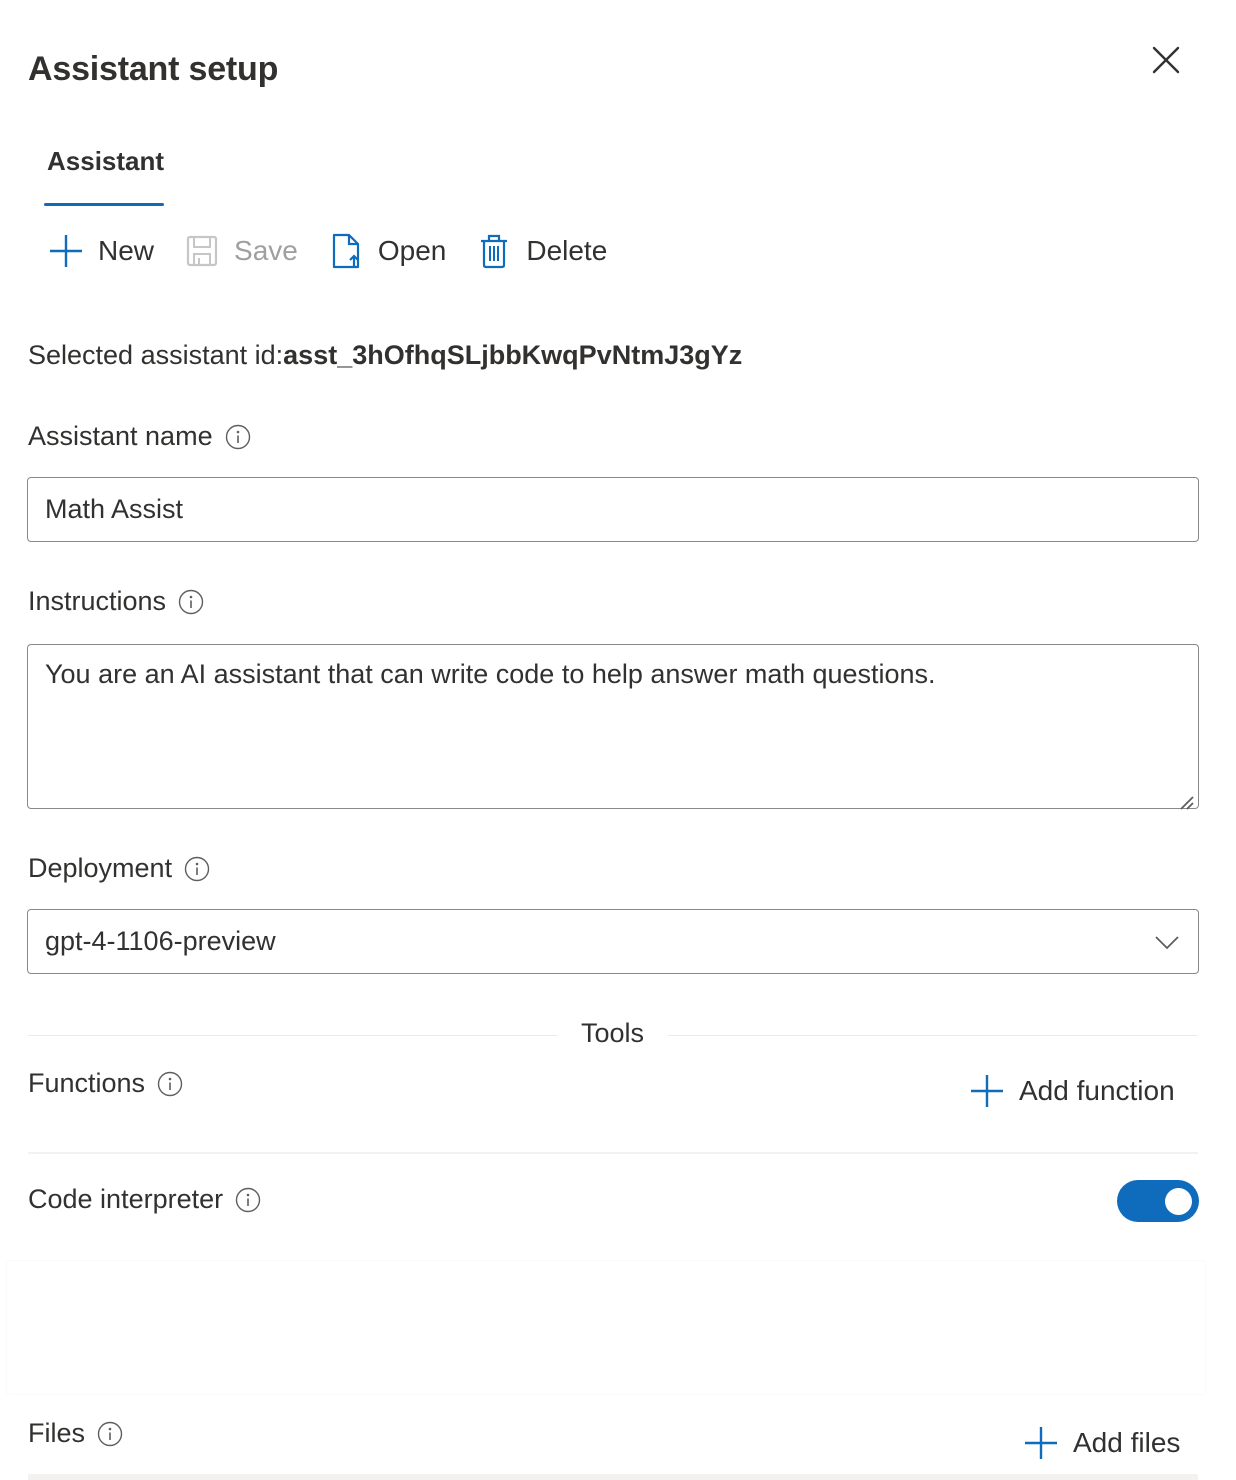 The image size is (1236, 1480). I want to click on chevron-down-icon, so click(1167, 942).